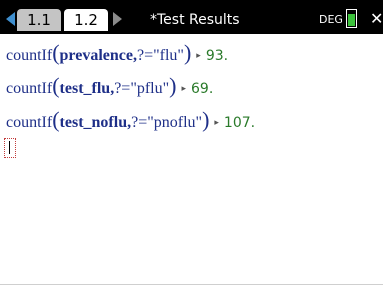 The width and height of the screenshot is (383, 287). I want to click on document-title: *Test Results, so click(195, 20).